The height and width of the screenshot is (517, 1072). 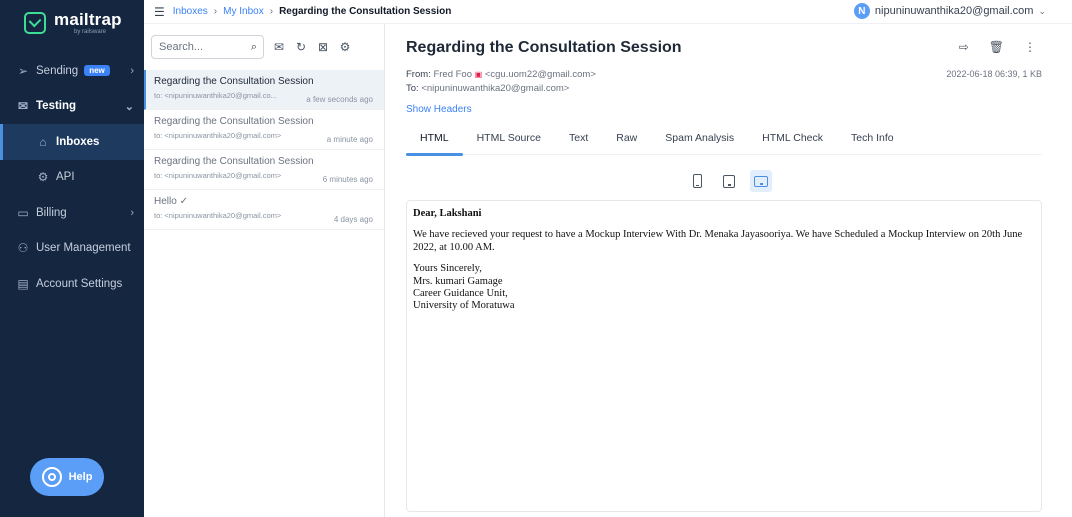 What do you see at coordinates (964, 47) in the screenshot?
I see `forward-icon: ⇨` at bounding box center [964, 47].